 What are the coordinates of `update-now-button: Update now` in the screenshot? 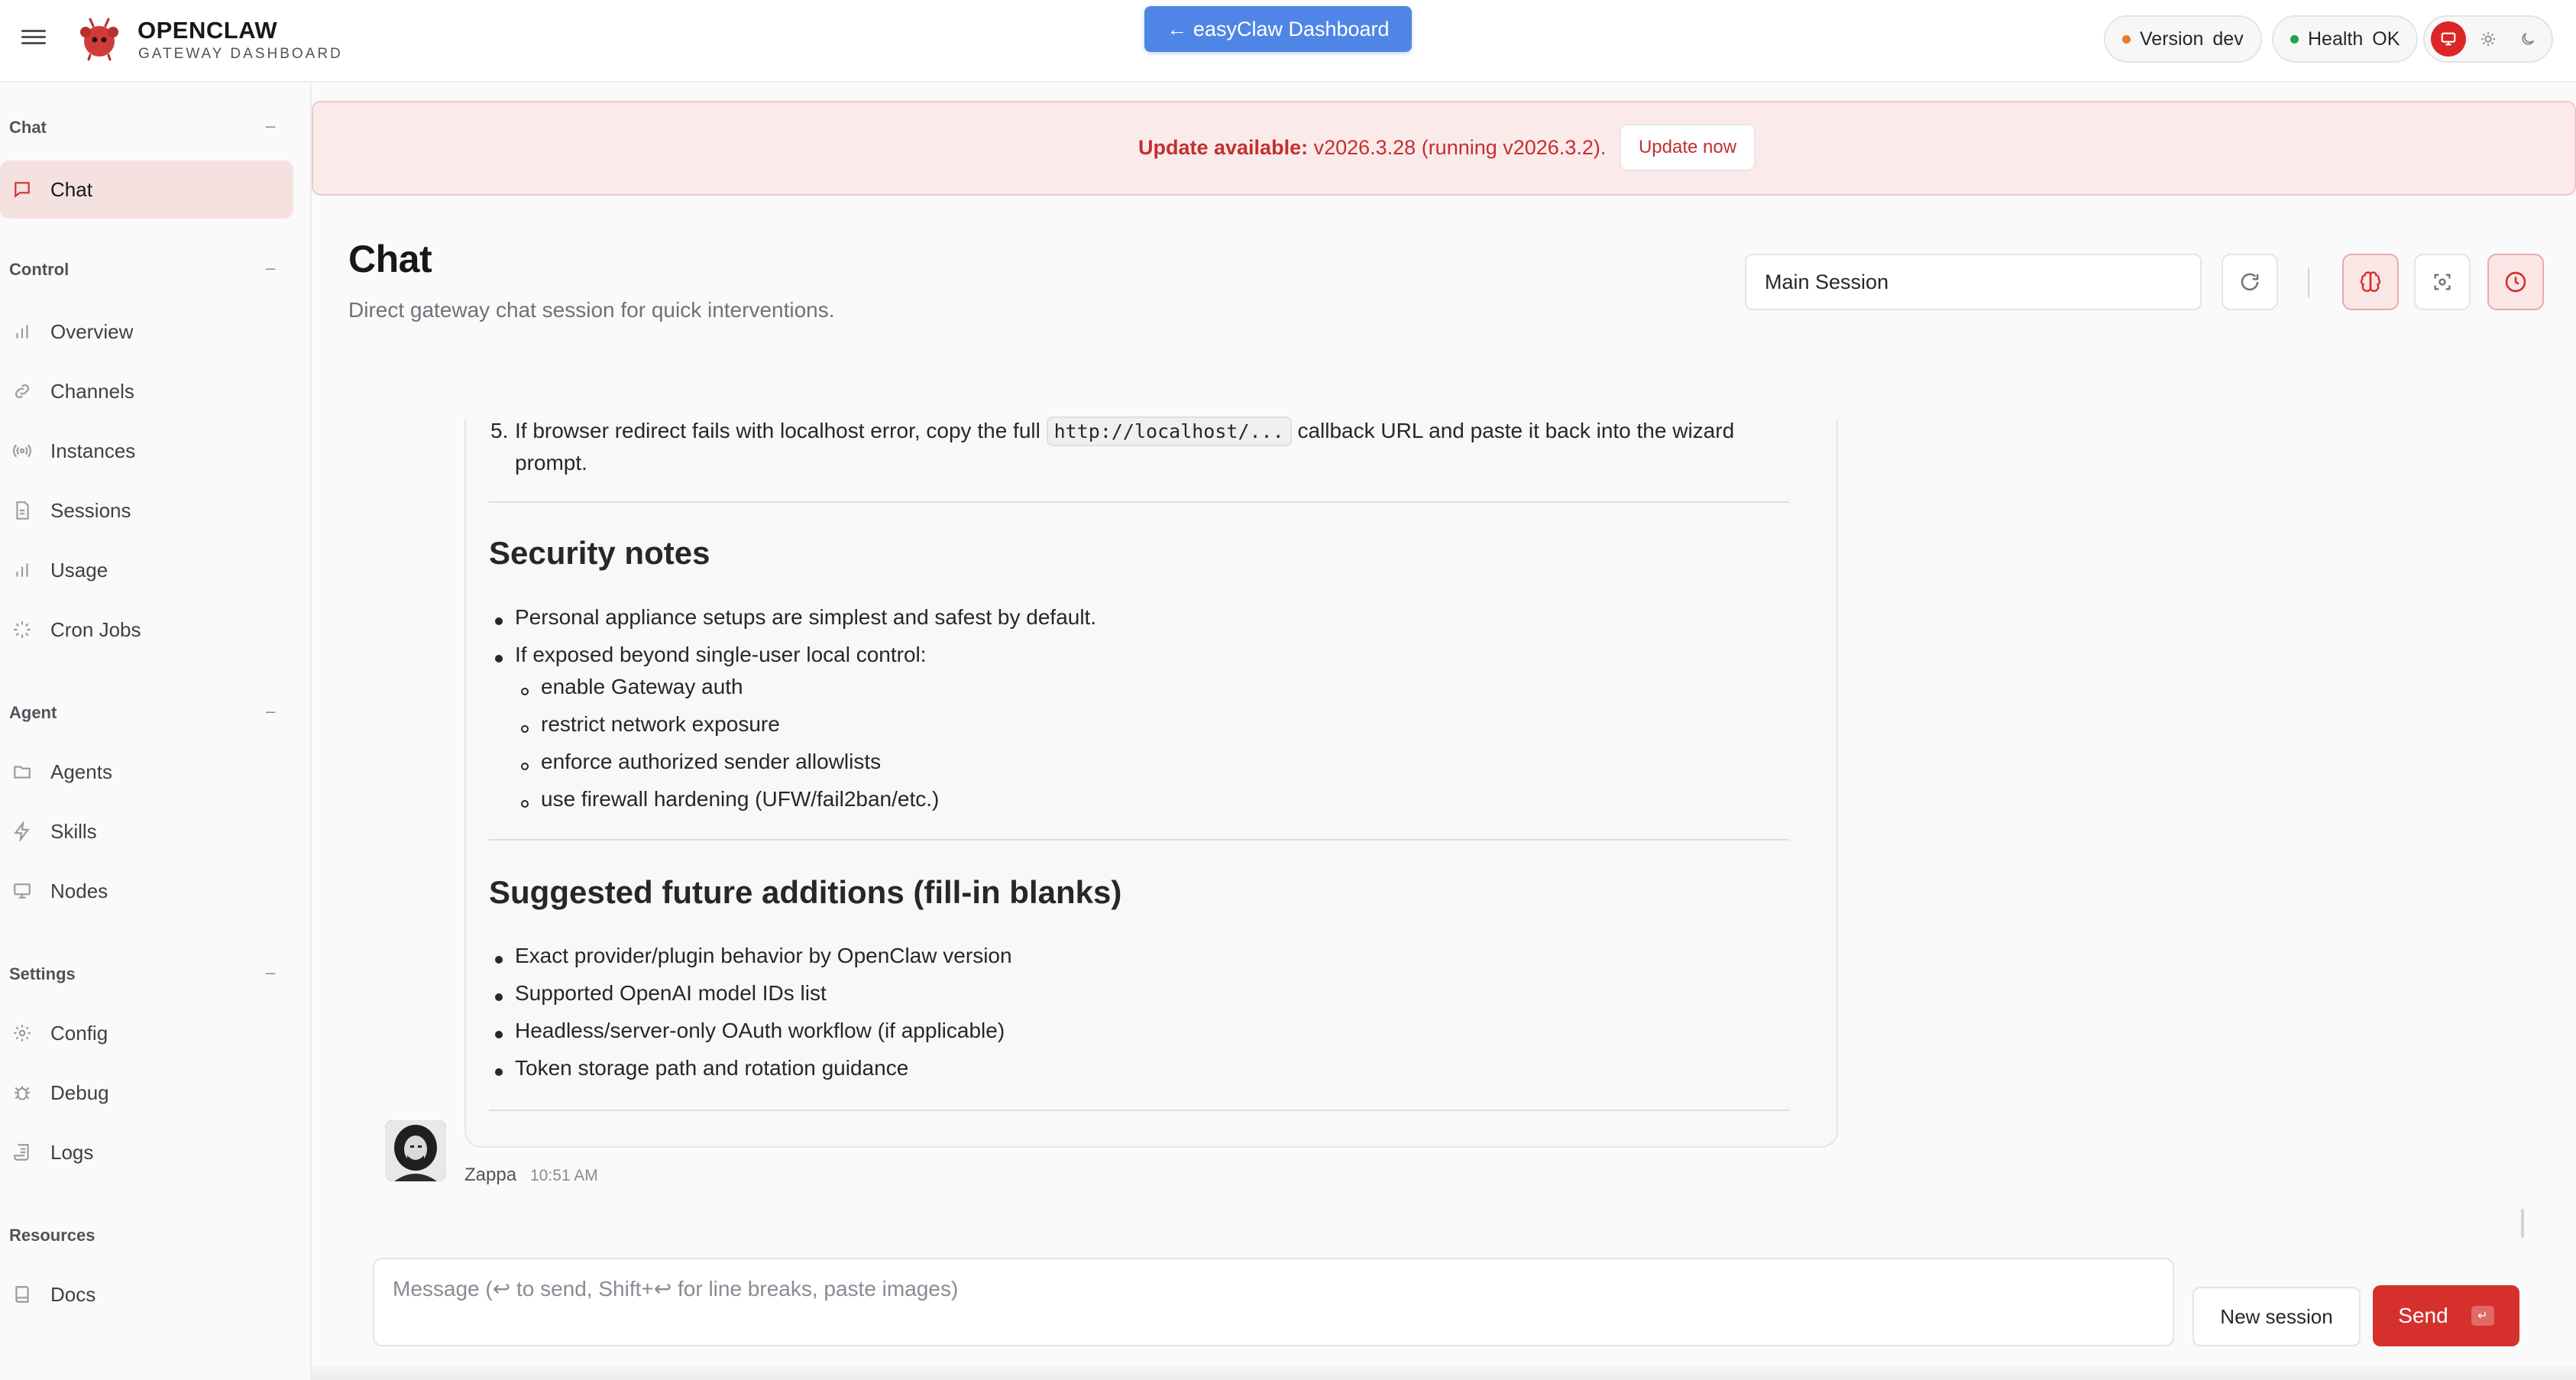 It's located at (1688, 147).